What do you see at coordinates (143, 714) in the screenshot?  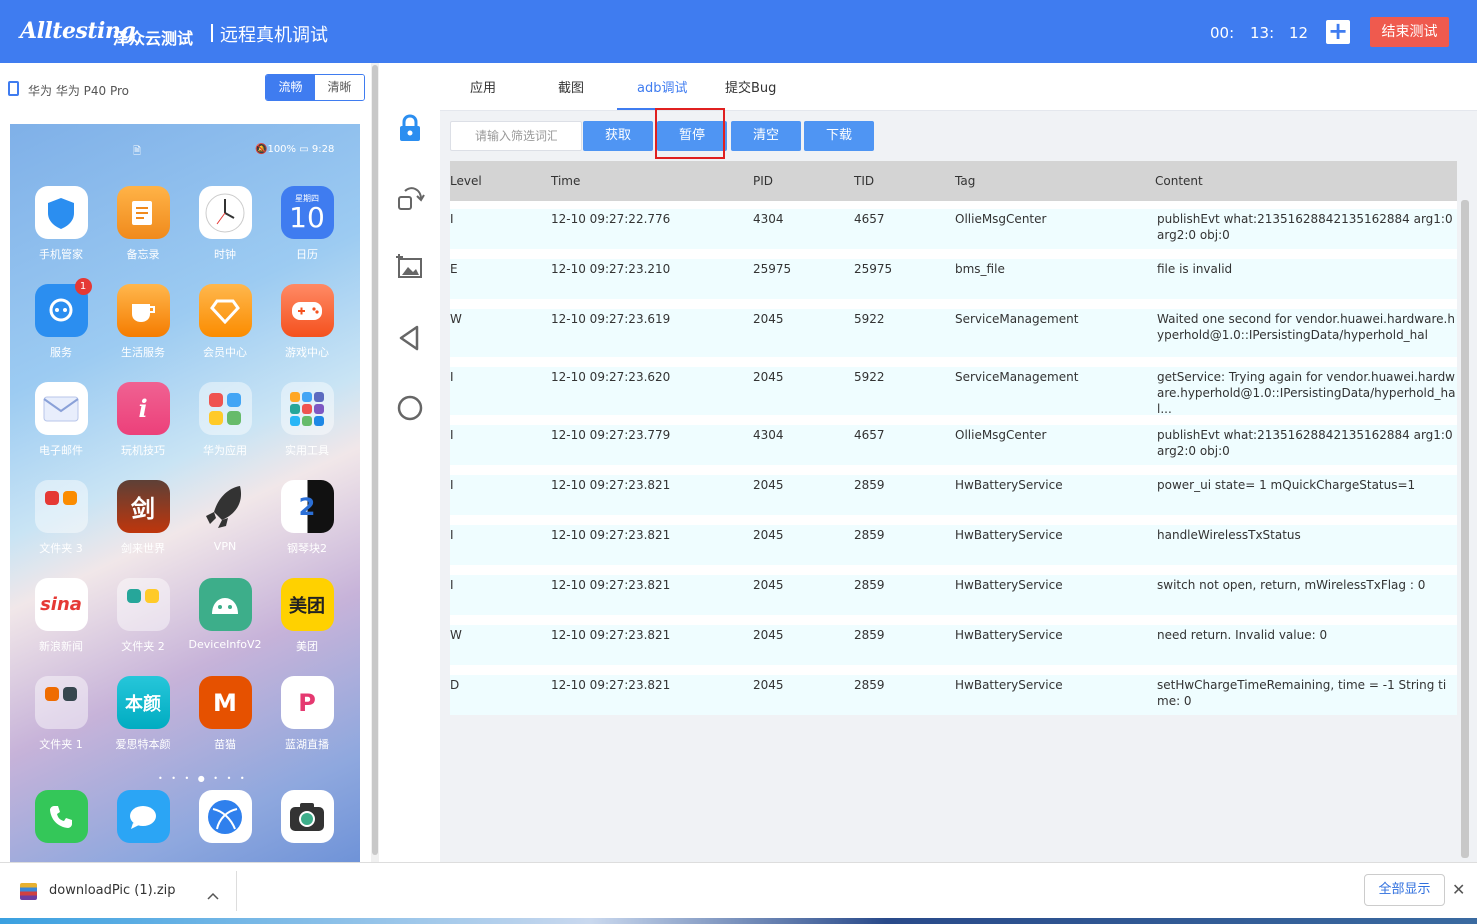 I see `app-benyan: 本颜 爱思特本颜` at bounding box center [143, 714].